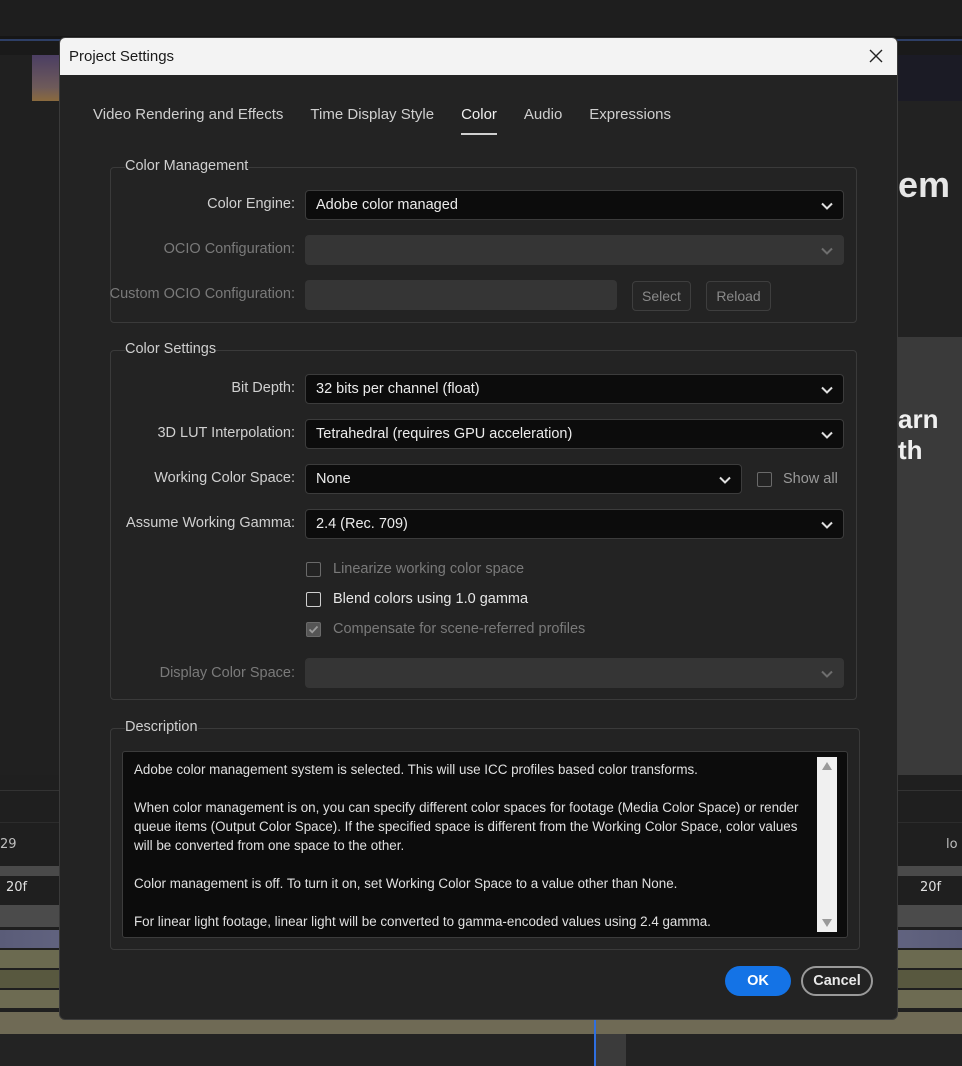 The width and height of the screenshot is (962, 1066). Describe the element at coordinates (17, 887) in the screenshot. I see `ruler-label-left: 20f` at that location.